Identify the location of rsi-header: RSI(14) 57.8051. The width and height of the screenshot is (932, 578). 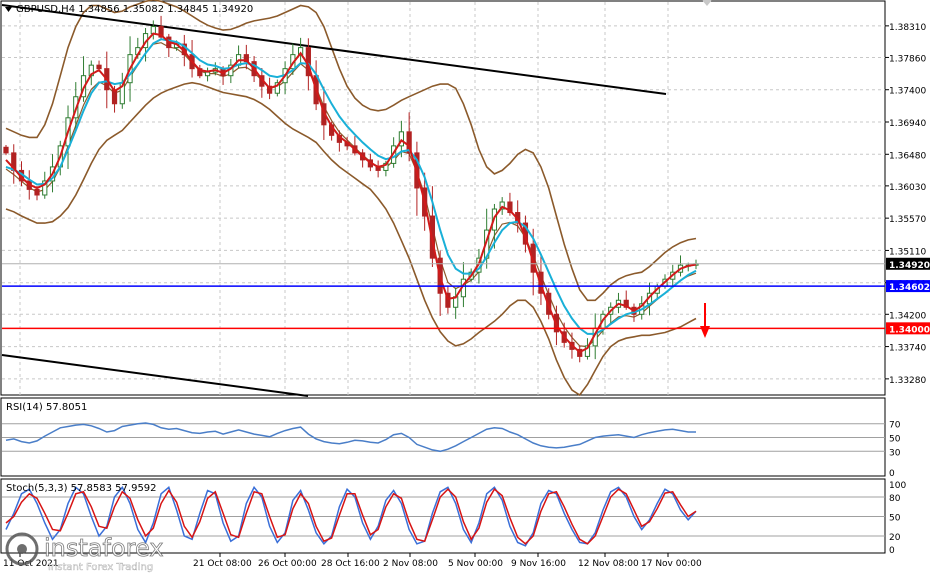
(46, 407).